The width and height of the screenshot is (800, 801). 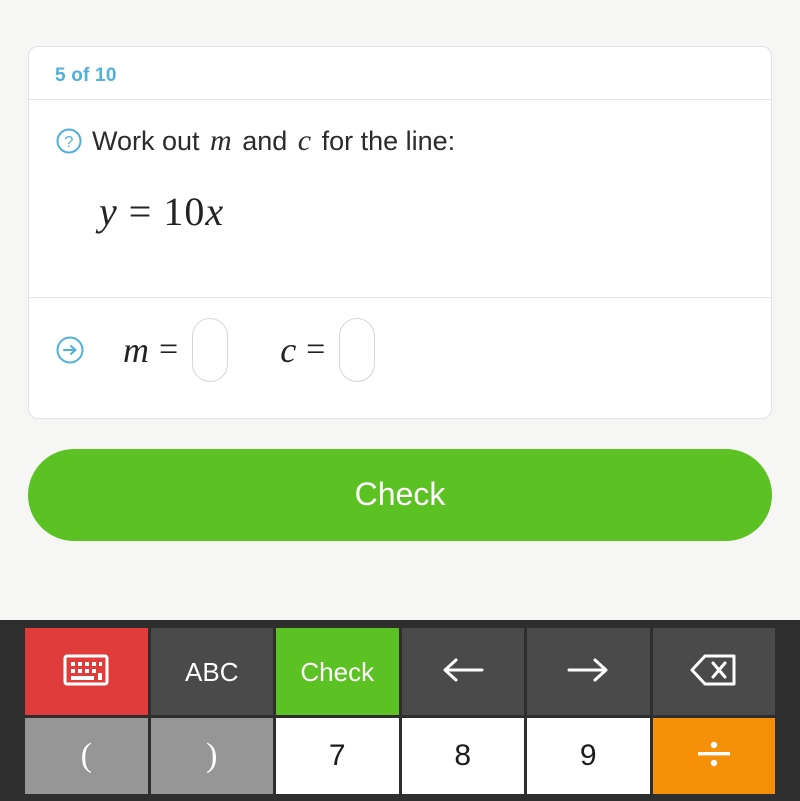 I want to click on key-arrow-right, so click(x=588, y=671).